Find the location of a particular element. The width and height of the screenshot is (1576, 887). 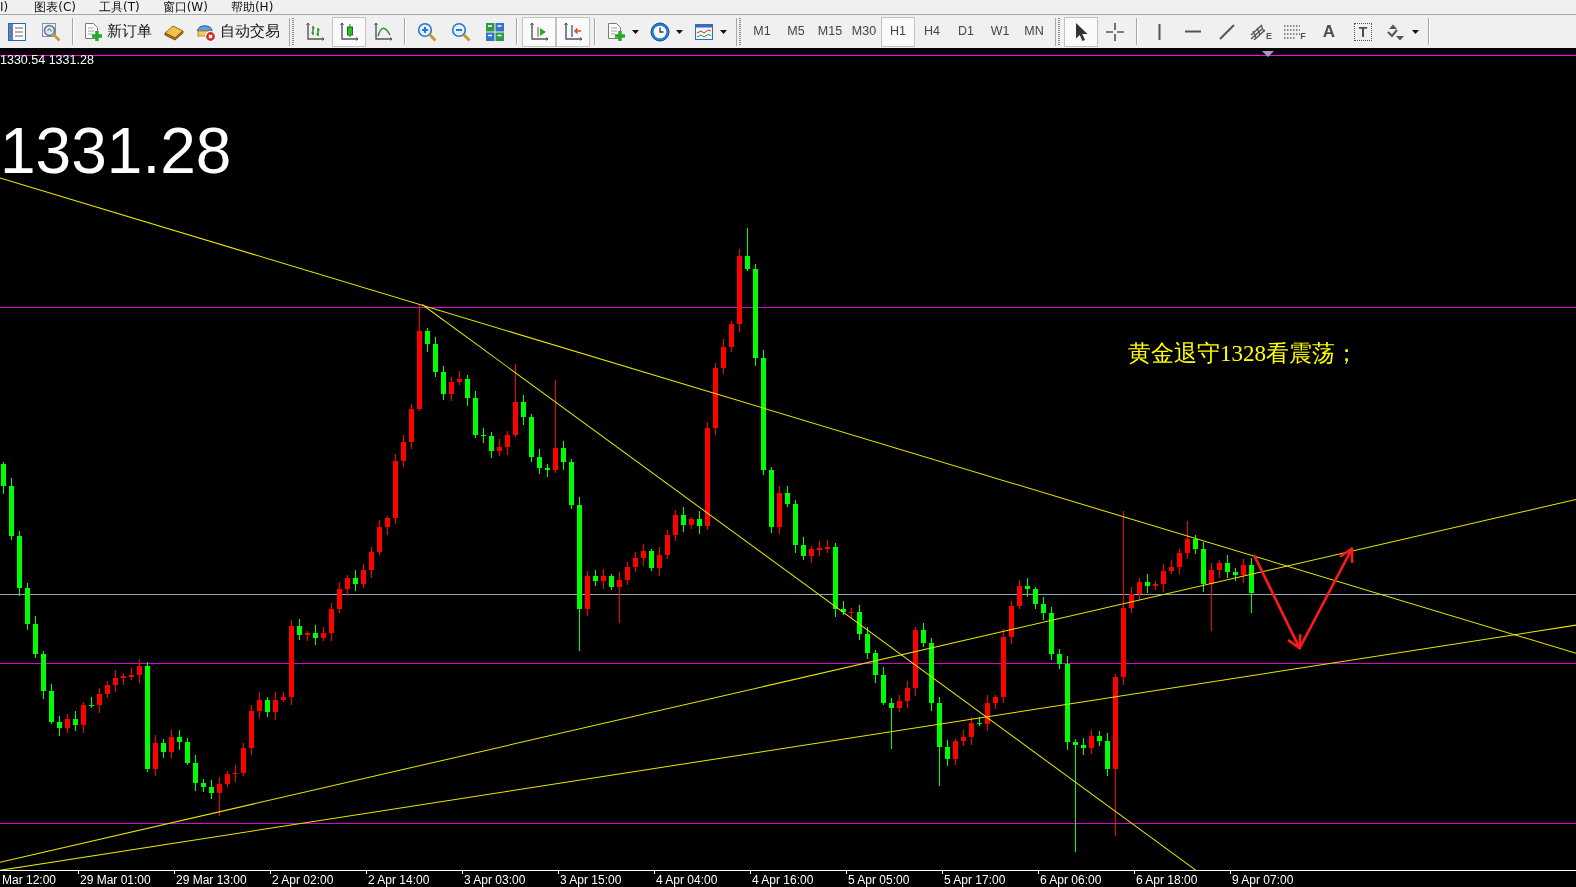

timeframe-button: M15 is located at coordinates (830, 31).